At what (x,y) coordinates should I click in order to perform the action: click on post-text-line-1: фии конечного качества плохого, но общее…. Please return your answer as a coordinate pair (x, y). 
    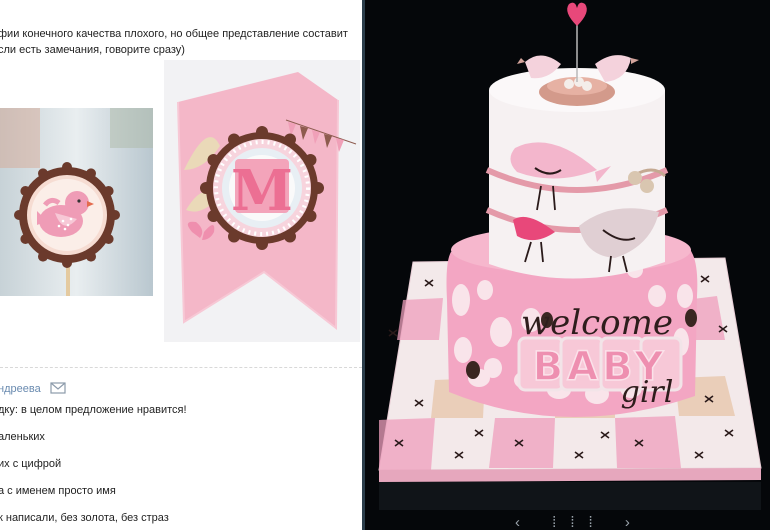
    Looking at the image, I should click on (174, 34).